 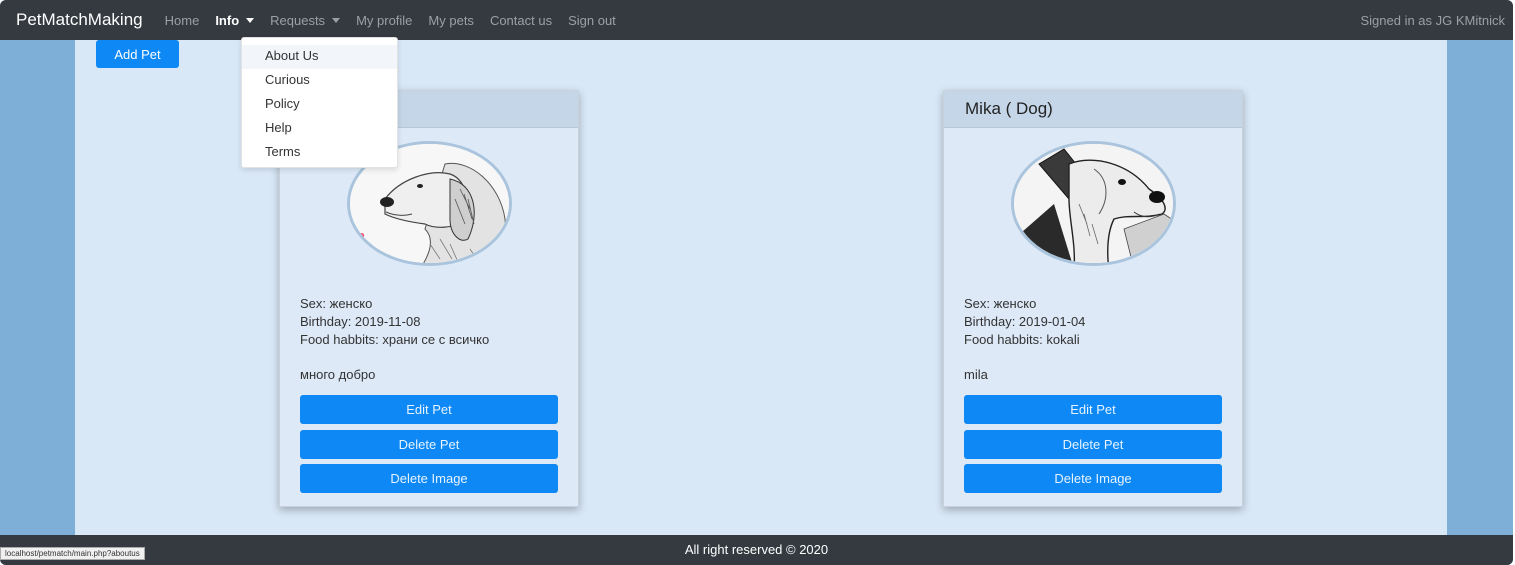 What do you see at coordinates (592, 20) in the screenshot?
I see `nav-sign-out: Sign out` at bounding box center [592, 20].